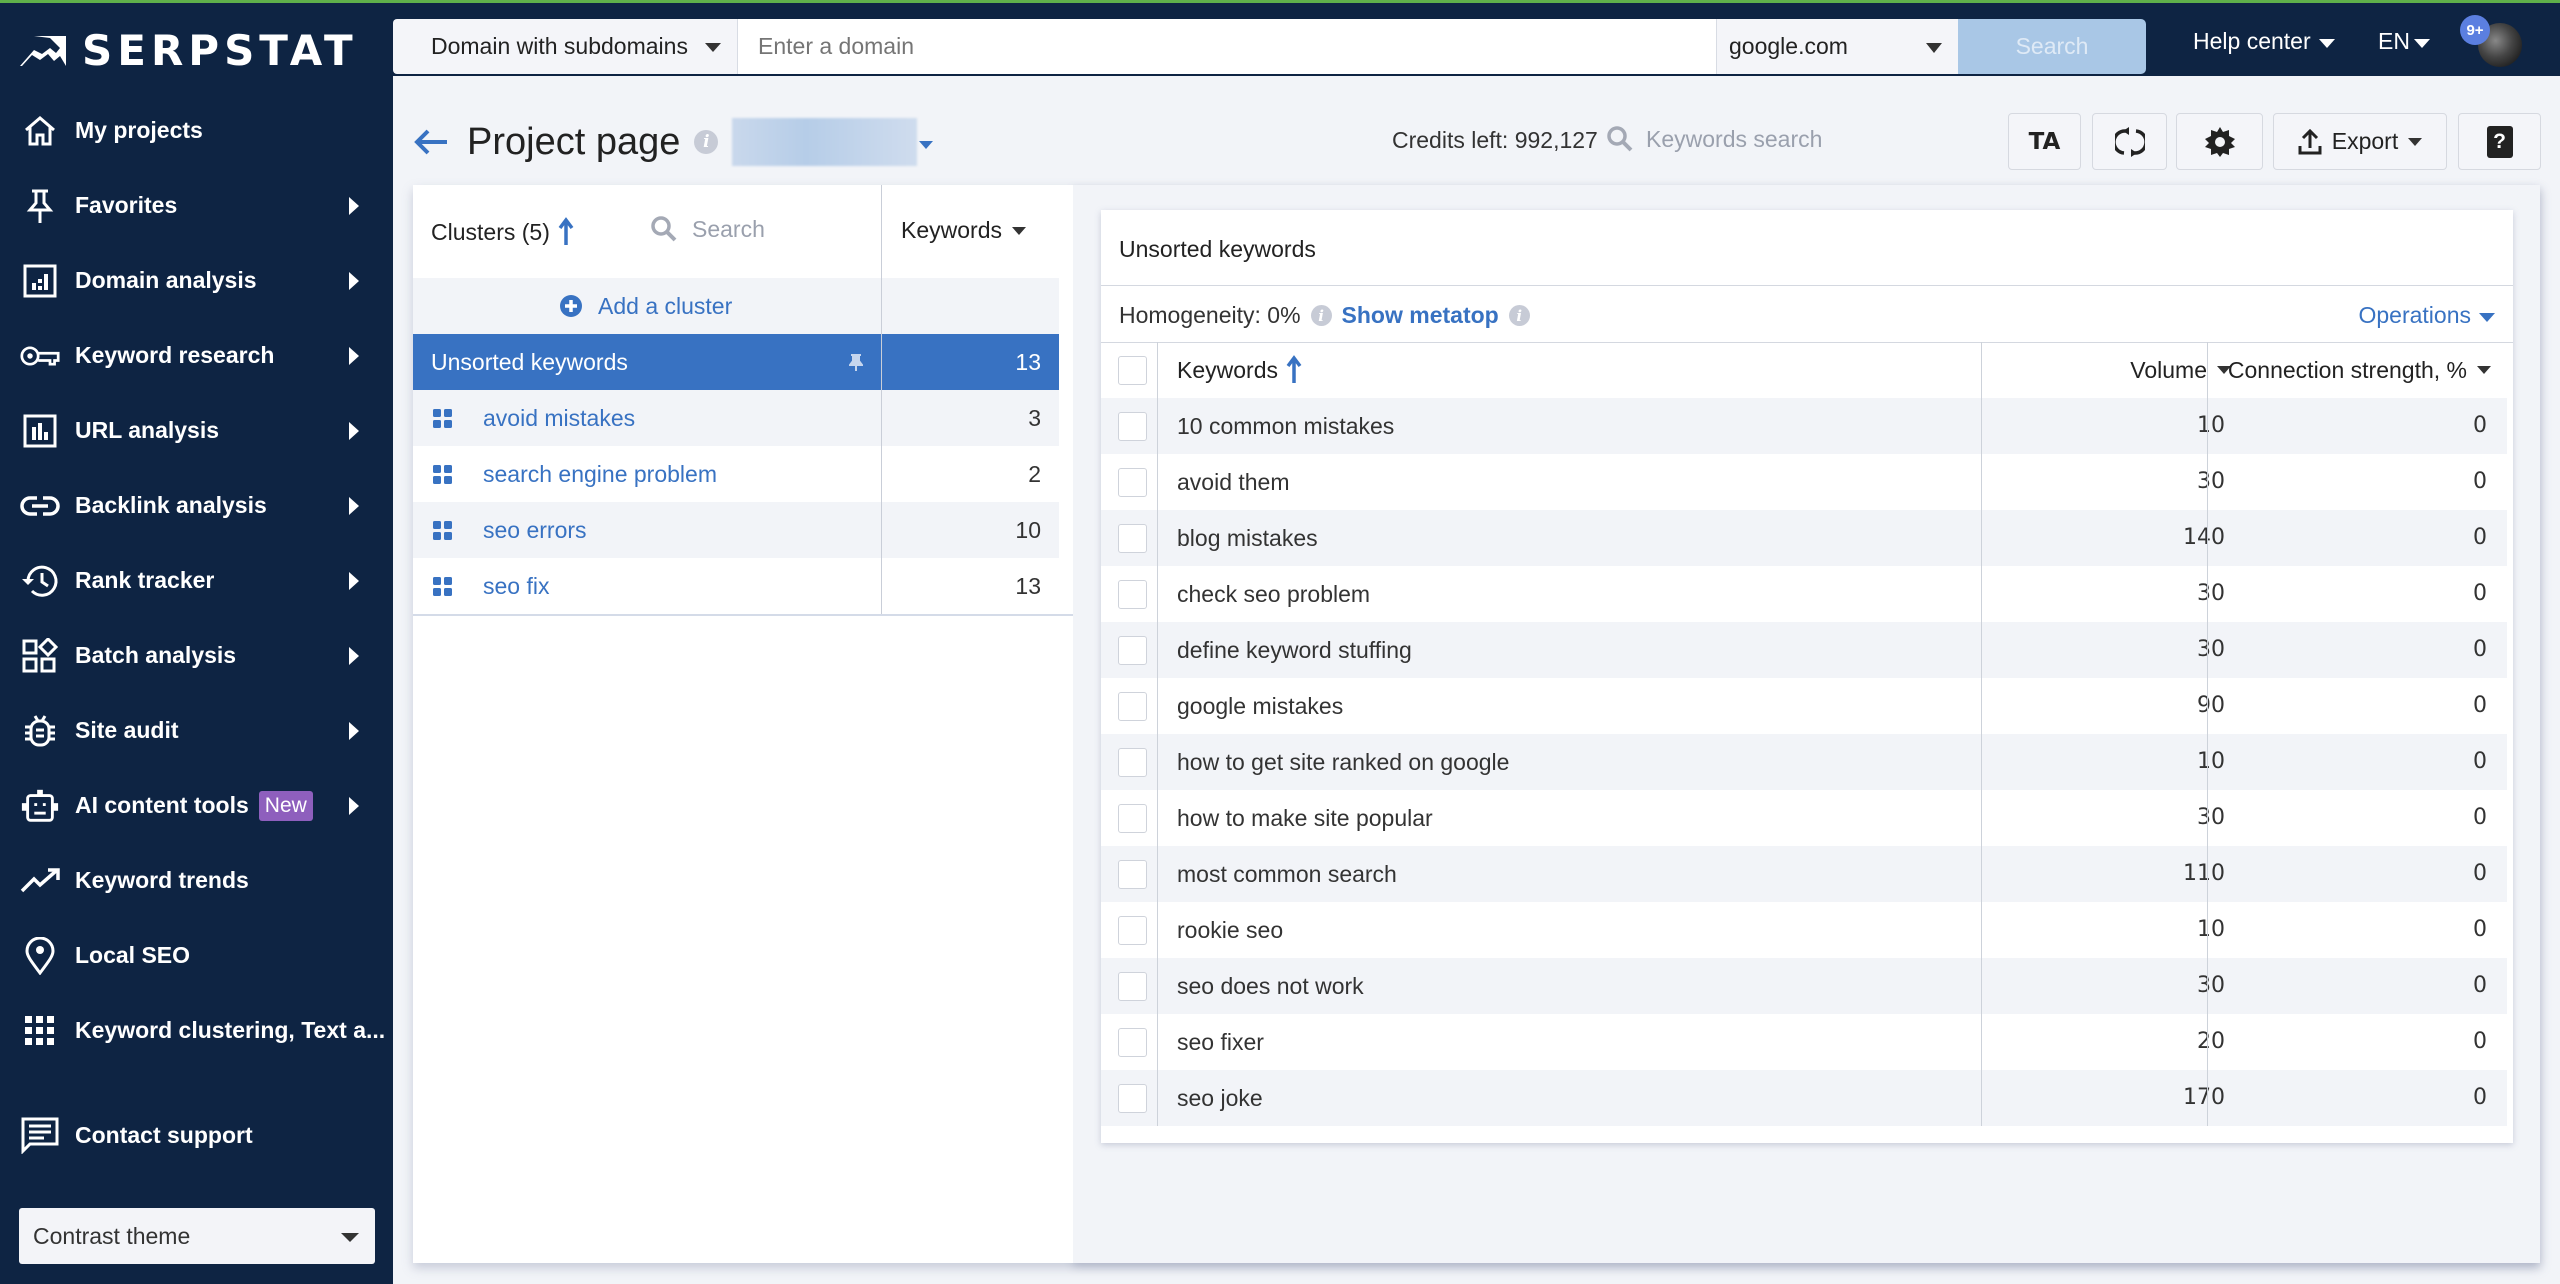  I want to click on search-type-select: Domain with subdomains, so click(565, 46).